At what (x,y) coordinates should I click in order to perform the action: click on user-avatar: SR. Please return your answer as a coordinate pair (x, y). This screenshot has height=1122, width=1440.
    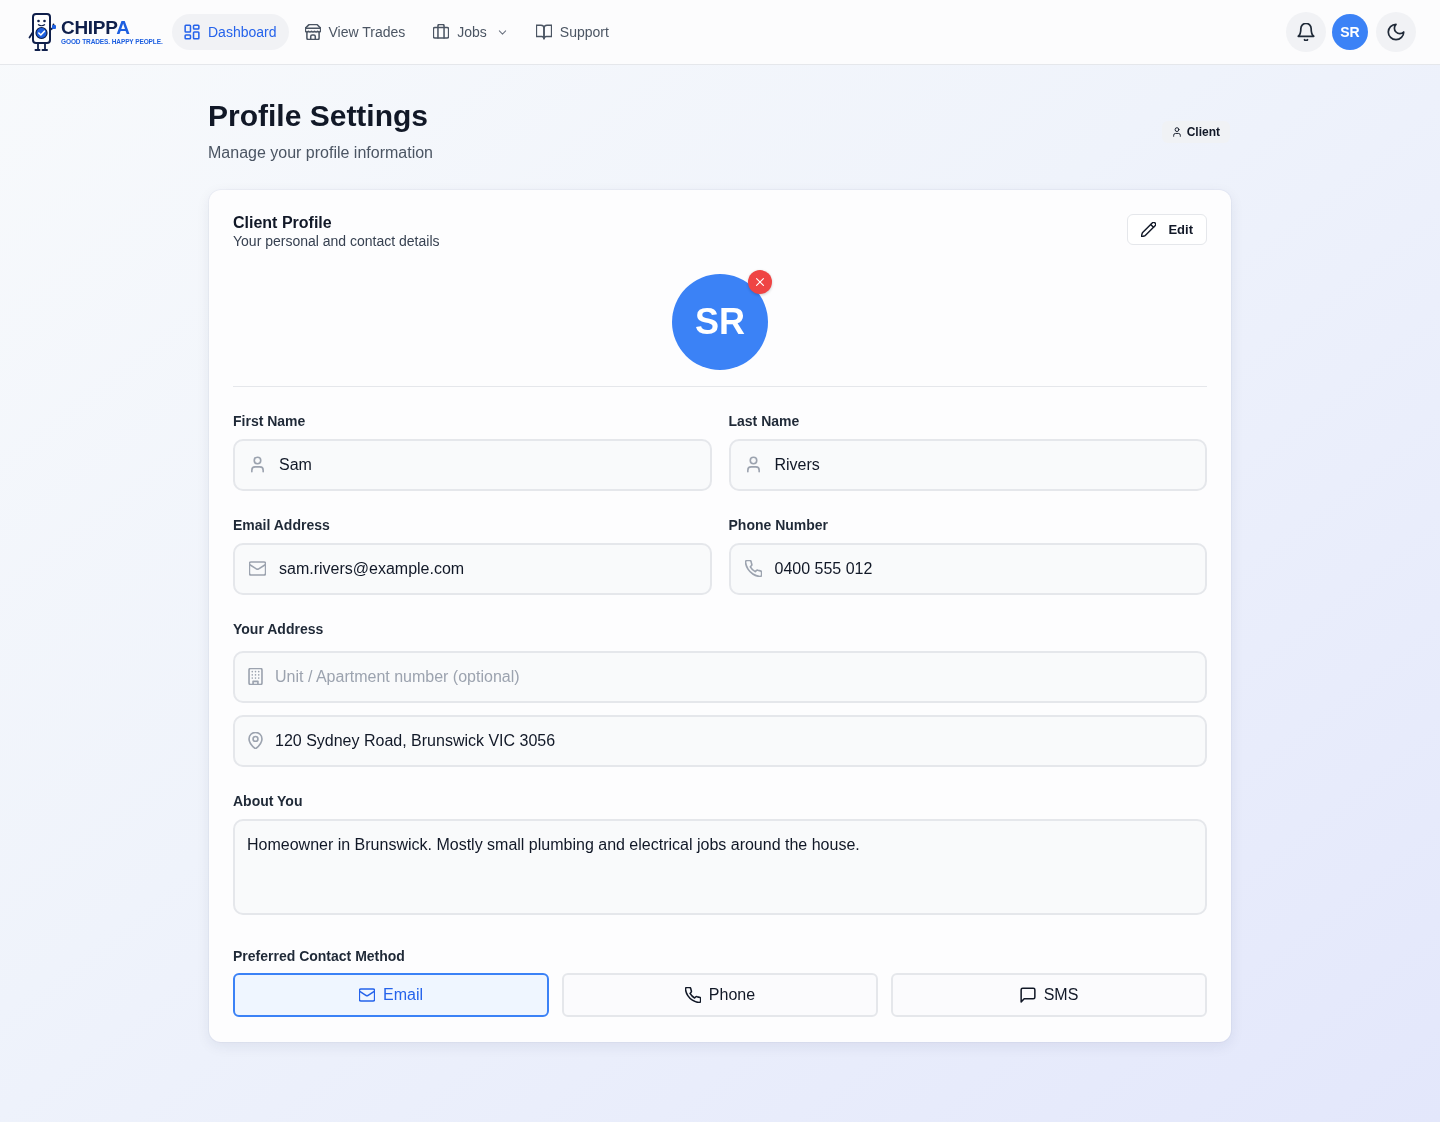
    Looking at the image, I should click on (1350, 32).